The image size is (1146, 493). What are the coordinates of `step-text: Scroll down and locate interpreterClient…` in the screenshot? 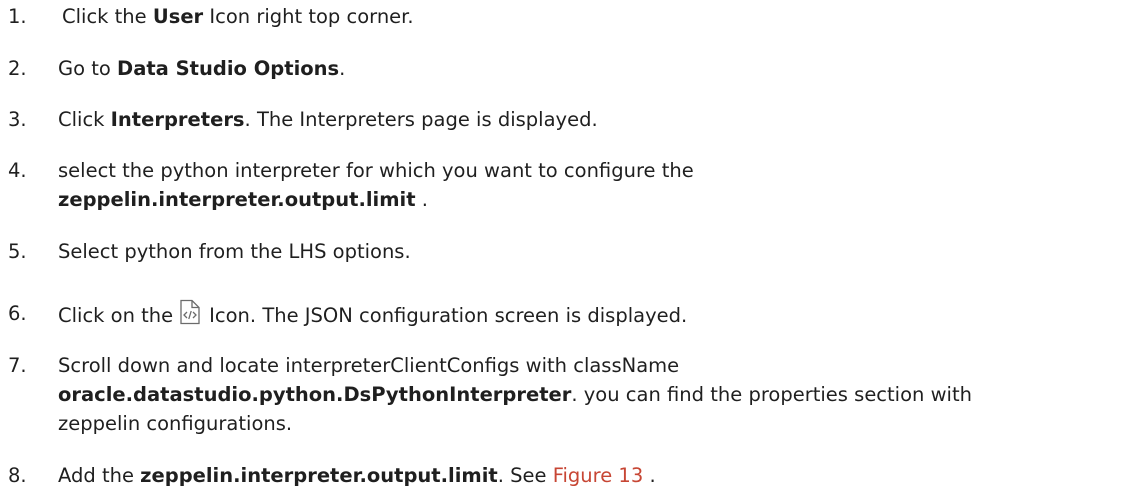 It's located at (515, 394).